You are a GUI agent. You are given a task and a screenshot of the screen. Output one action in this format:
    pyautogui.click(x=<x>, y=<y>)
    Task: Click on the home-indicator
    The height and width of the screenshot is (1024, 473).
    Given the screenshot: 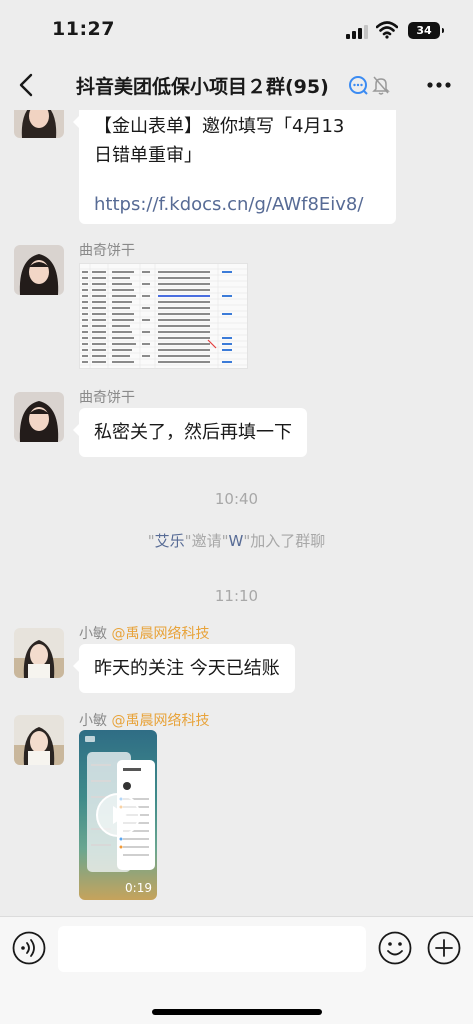 What is the action you would take?
    pyautogui.click(x=237, y=1012)
    